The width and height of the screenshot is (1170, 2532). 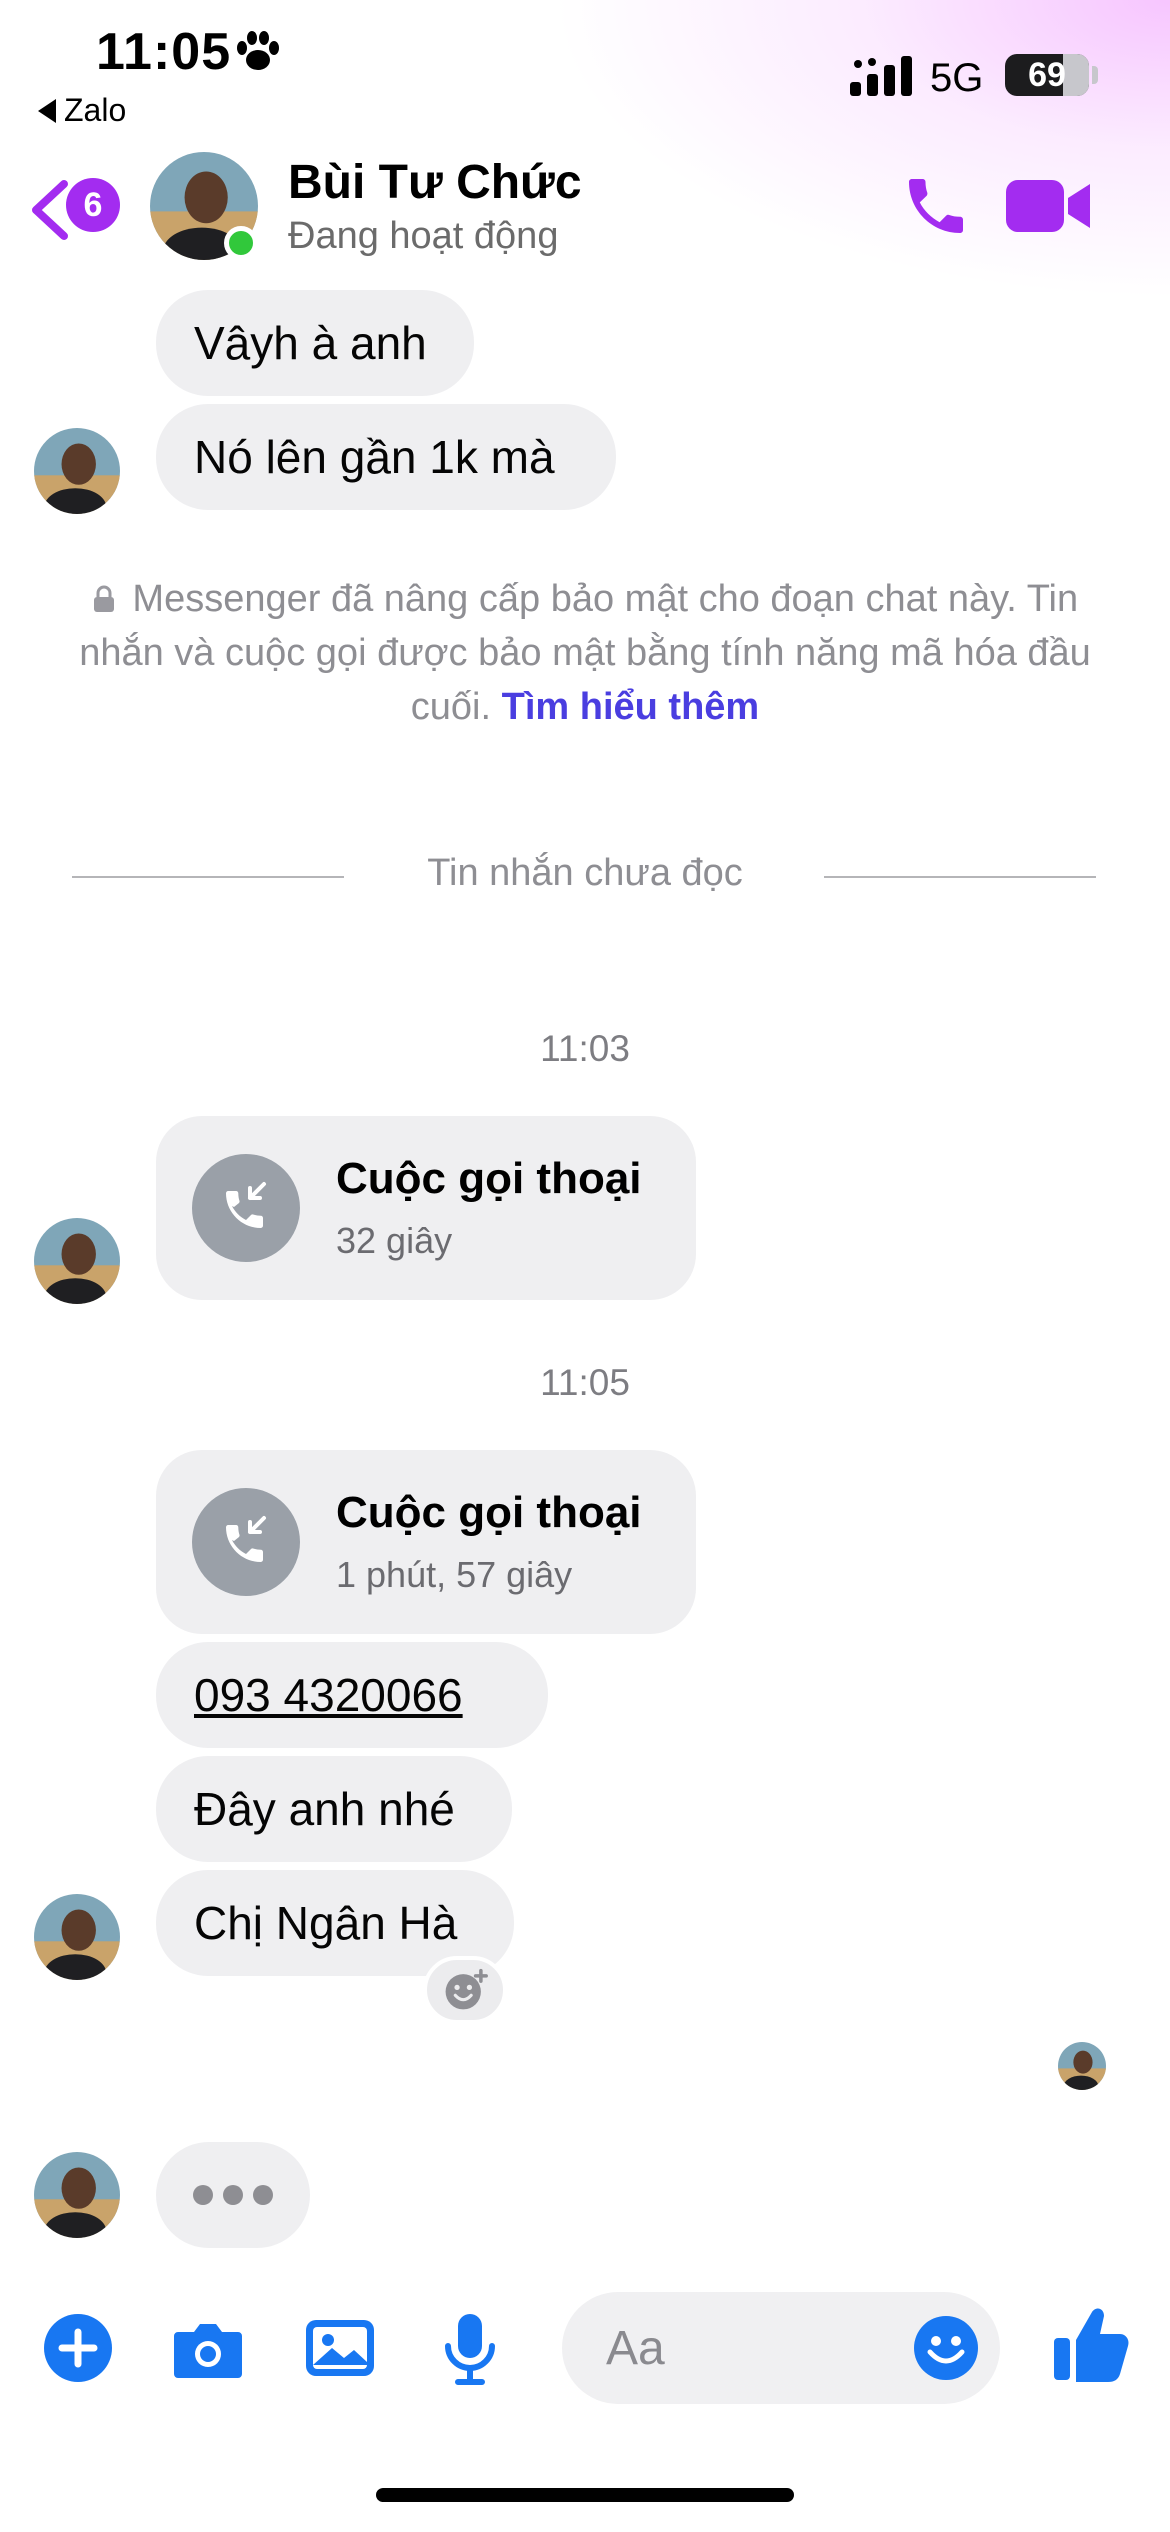 I want to click on status-time: 11:05, so click(x=164, y=52).